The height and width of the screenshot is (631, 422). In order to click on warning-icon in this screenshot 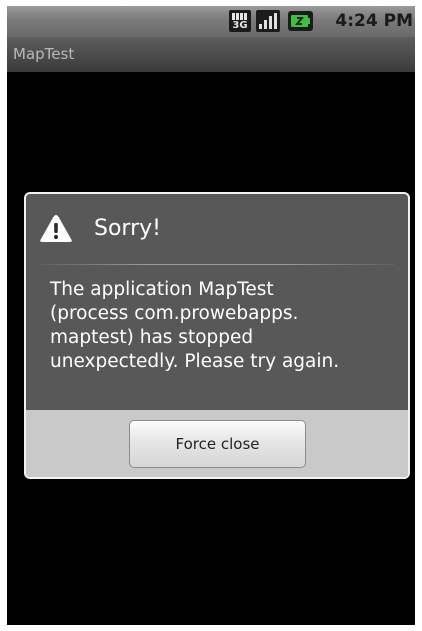, I will do `click(56, 228)`.